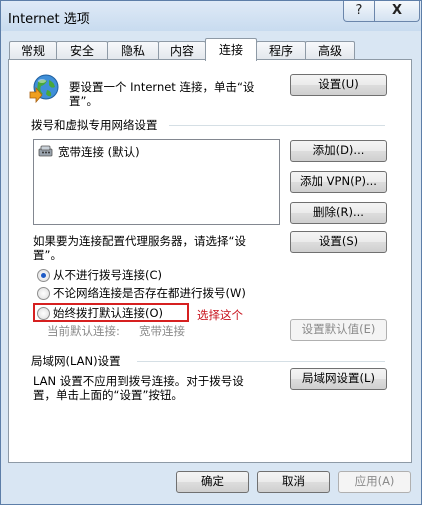 The height and width of the screenshot is (505, 422). Describe the element at coordinates (44, 89) in the screenshot. I see `globe-icon` at that location.